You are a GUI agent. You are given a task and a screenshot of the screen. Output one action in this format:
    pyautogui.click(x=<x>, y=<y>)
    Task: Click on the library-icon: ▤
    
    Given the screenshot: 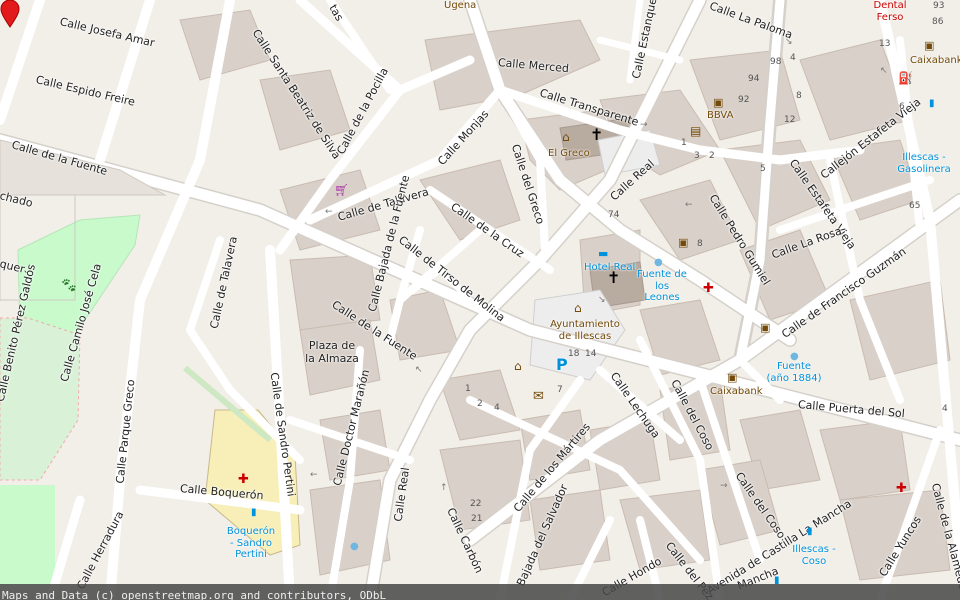 What is the action you would take?
    pyautogui.click(x=695, y=131)
    